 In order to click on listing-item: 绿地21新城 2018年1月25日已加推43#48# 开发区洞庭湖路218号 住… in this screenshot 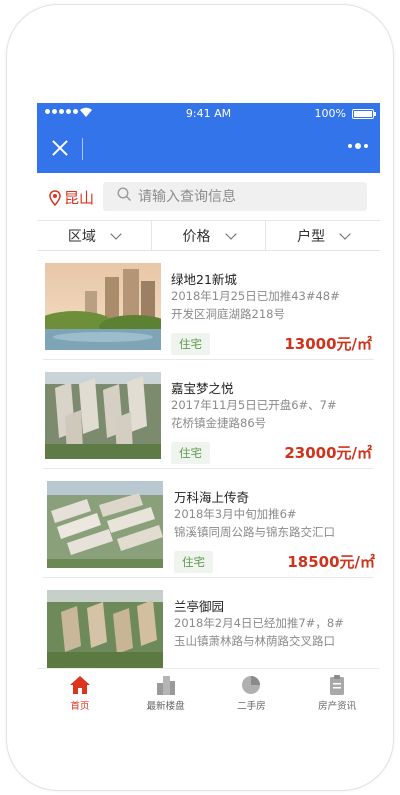, I will do `click(208, 305)`.